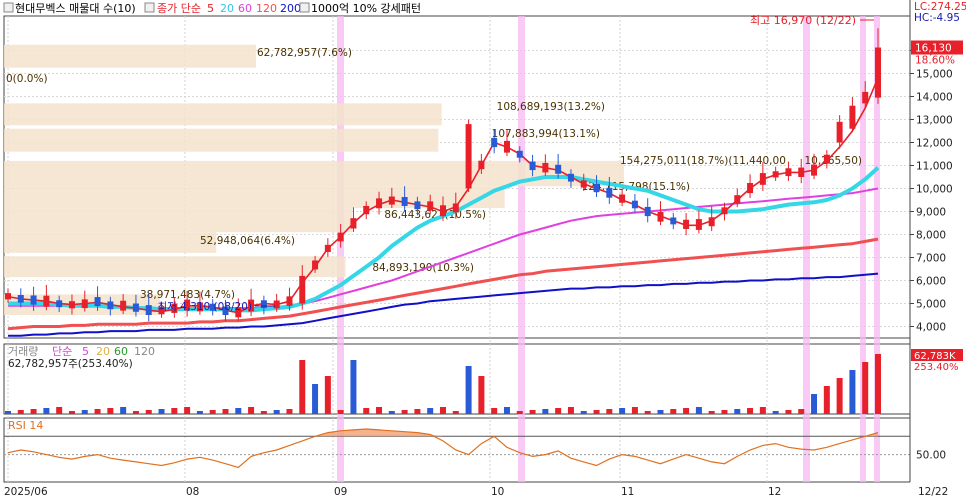  I want to click on ma-settings-icon, so click(149, 7).